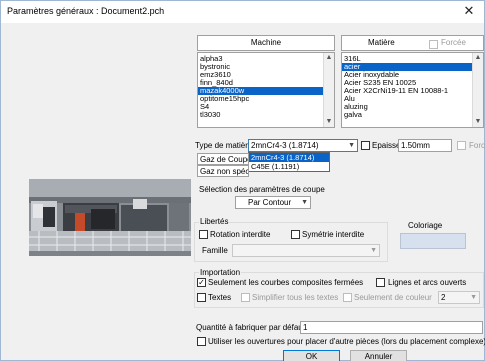  I want to click on rotation-label: Rotation interdite, so click(240, 234).